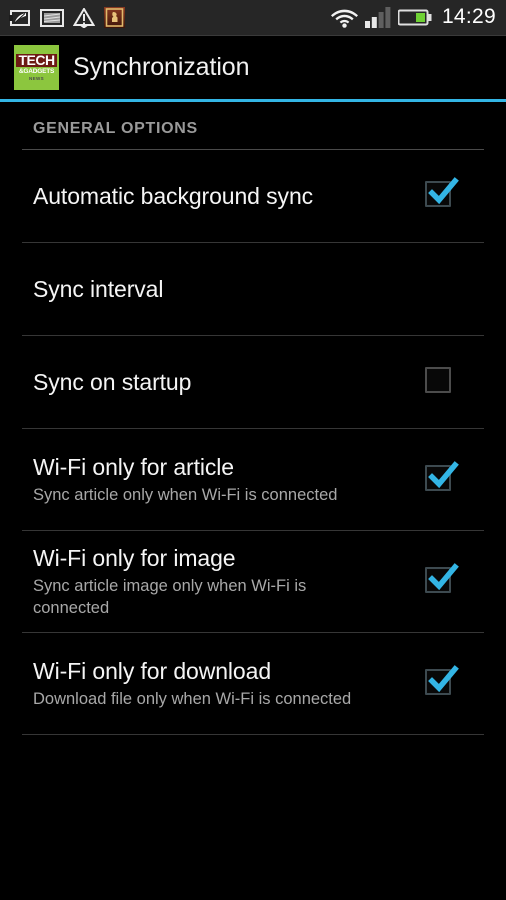  I want to click on pref-title: Sync on startup, so click(112, 382).